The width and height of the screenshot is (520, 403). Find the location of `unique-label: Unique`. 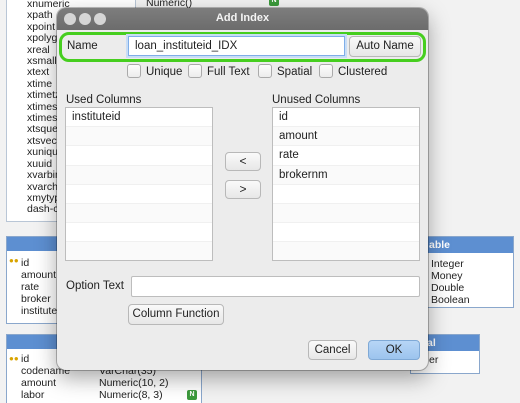

unique-label: Unique is located at coordinates (164, 72).